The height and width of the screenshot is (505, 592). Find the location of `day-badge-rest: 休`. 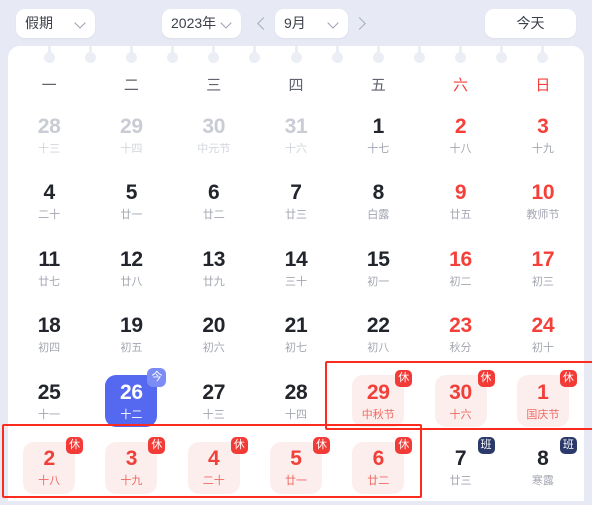

day-badge-rest: 休 is located at coordinates (75, 445).